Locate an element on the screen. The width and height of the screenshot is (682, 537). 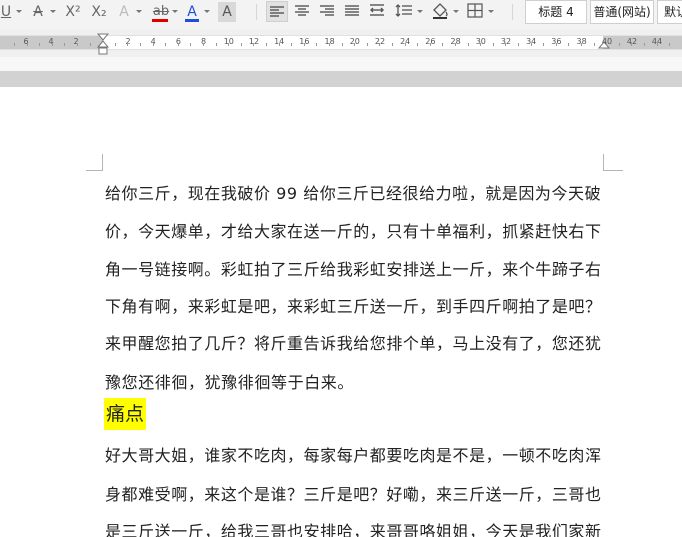
style-normal-web: 普通(网站) is located at coordinates (622, 12).